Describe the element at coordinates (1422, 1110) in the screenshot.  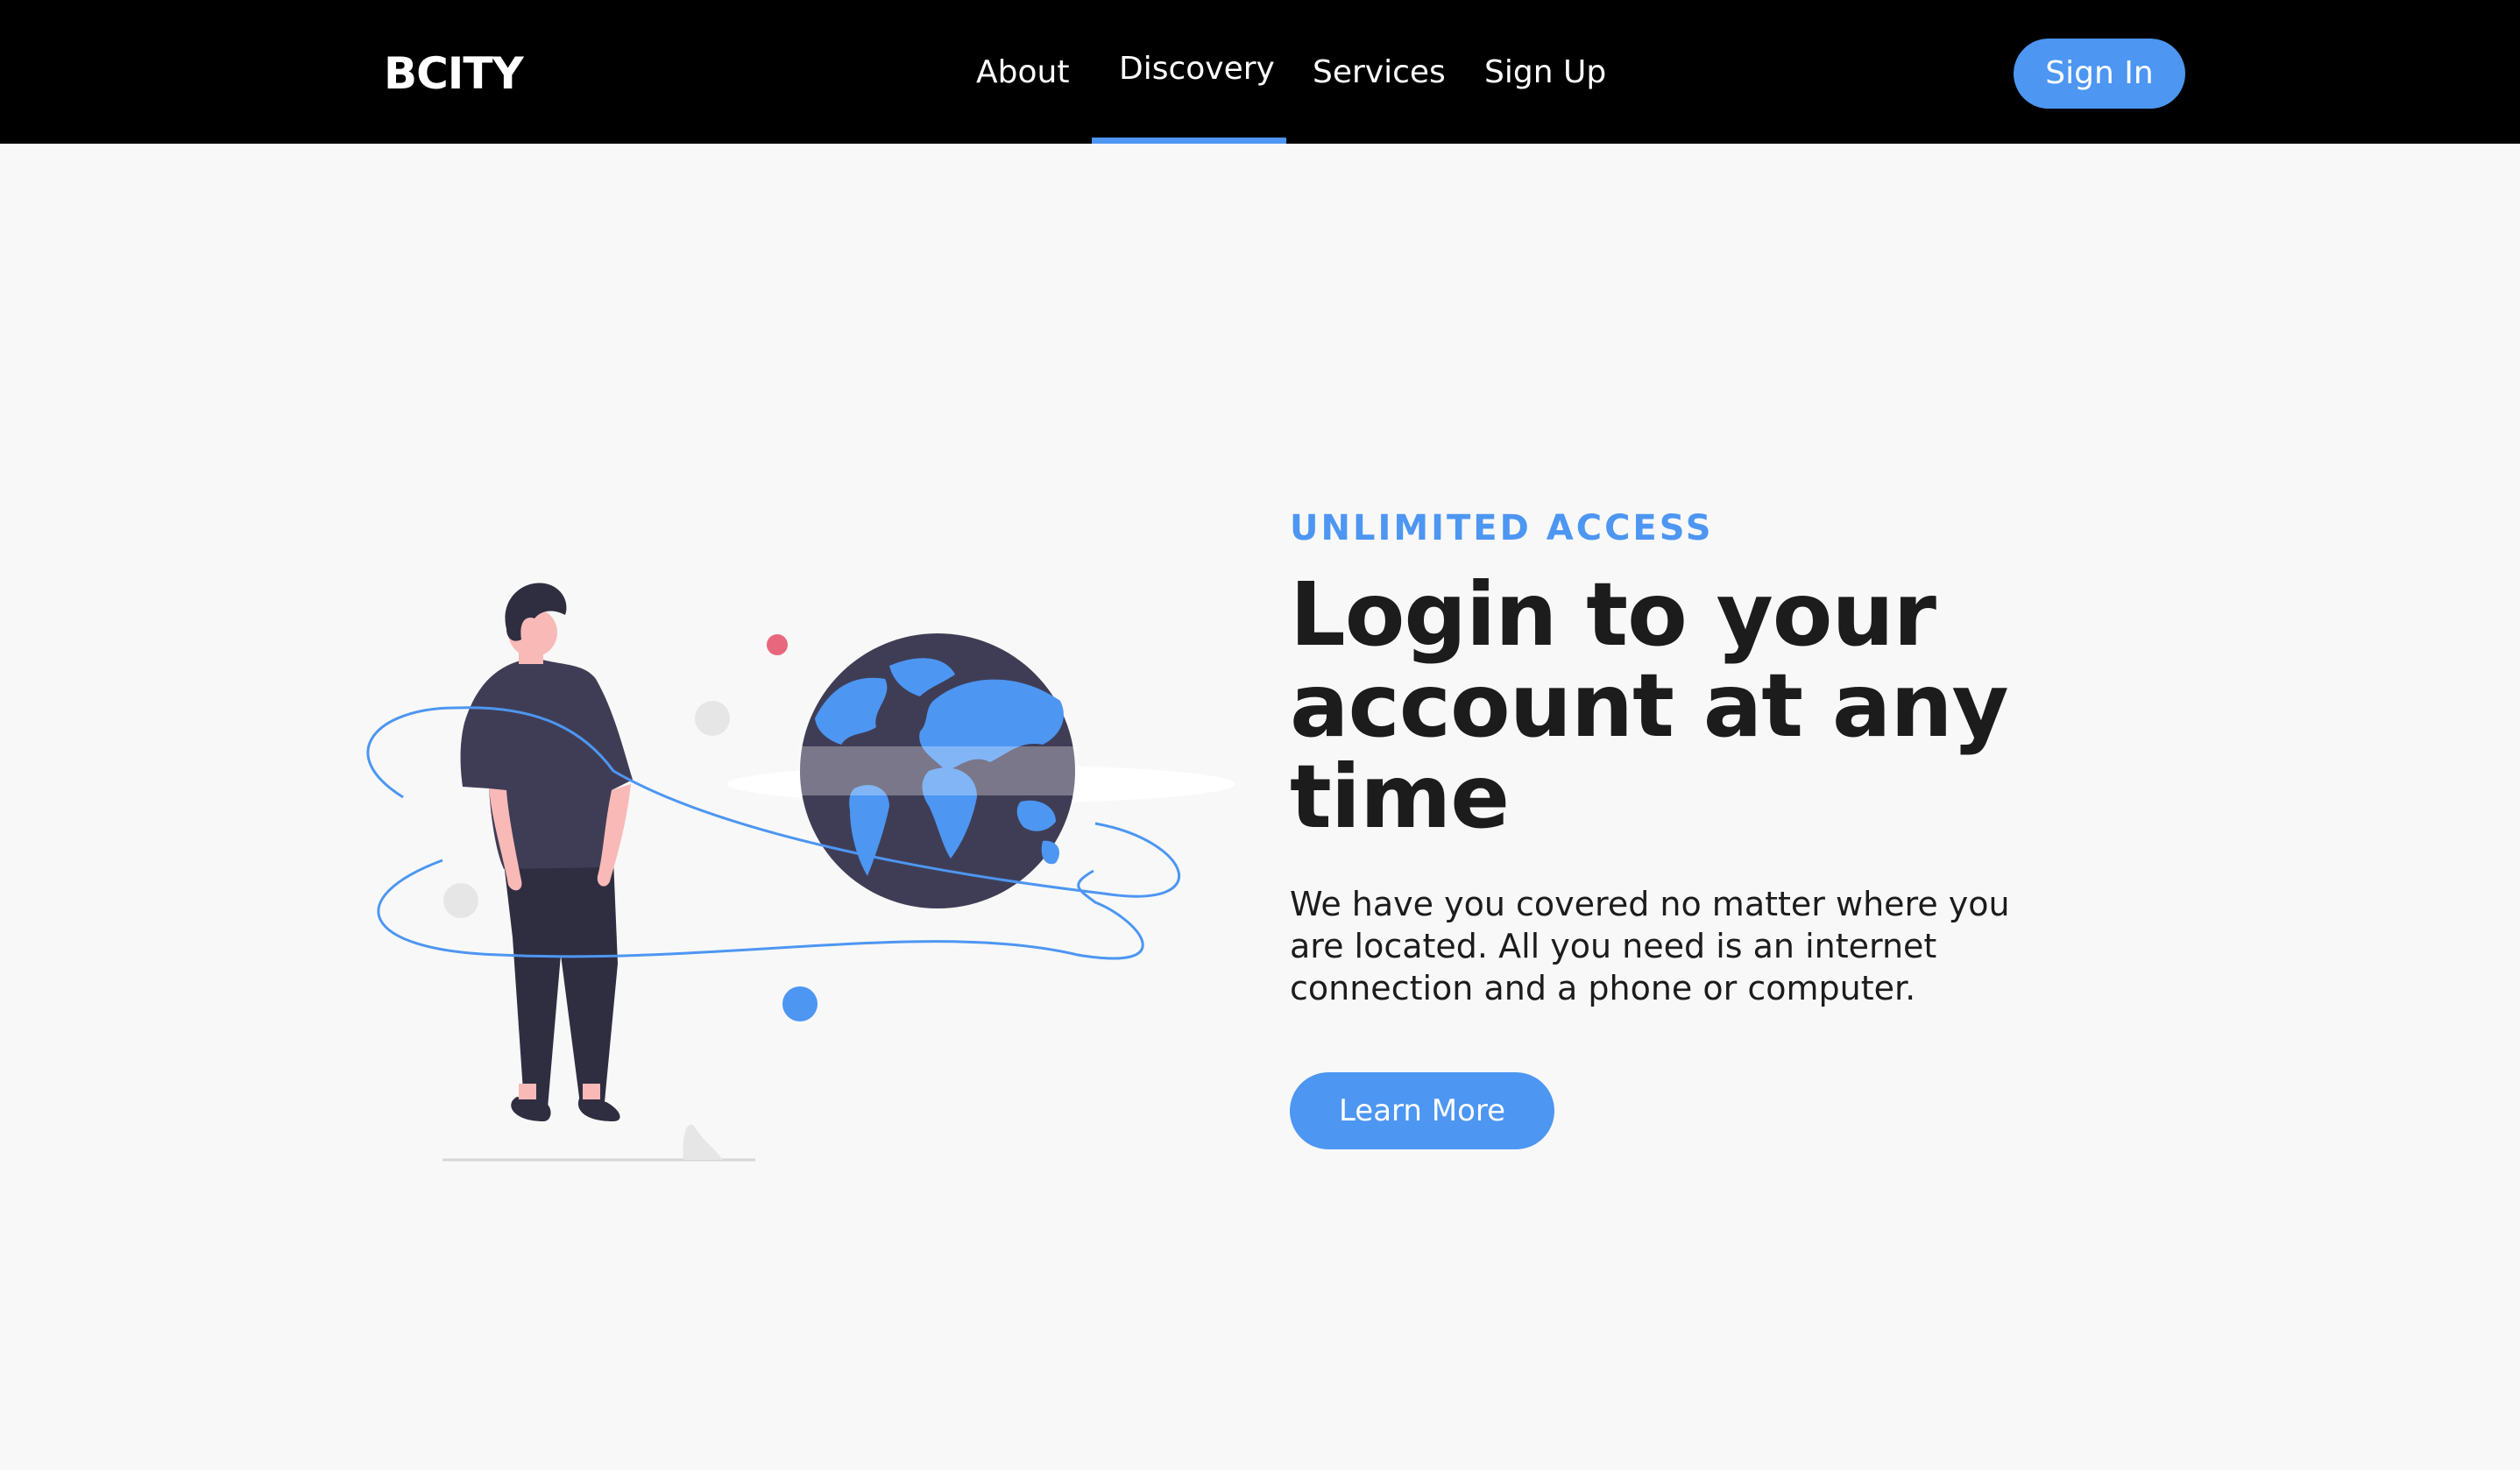
I see `learn-more-button: Learn More` at that location.